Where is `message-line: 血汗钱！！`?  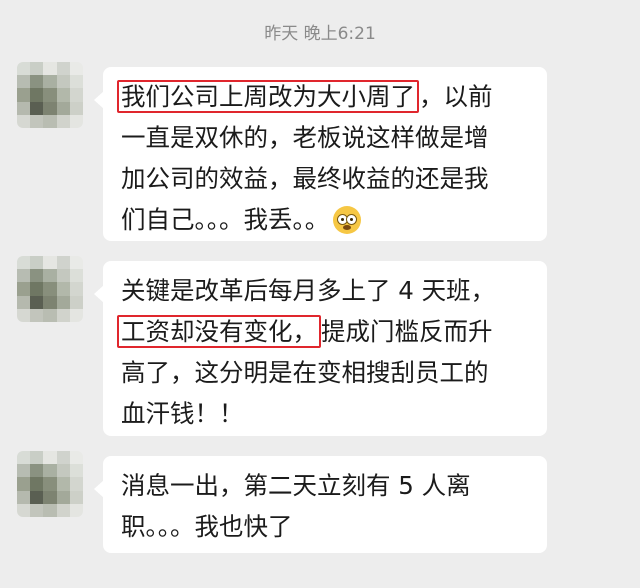
message-line: 血汗钱！！ is located at coordinates (182, 413).